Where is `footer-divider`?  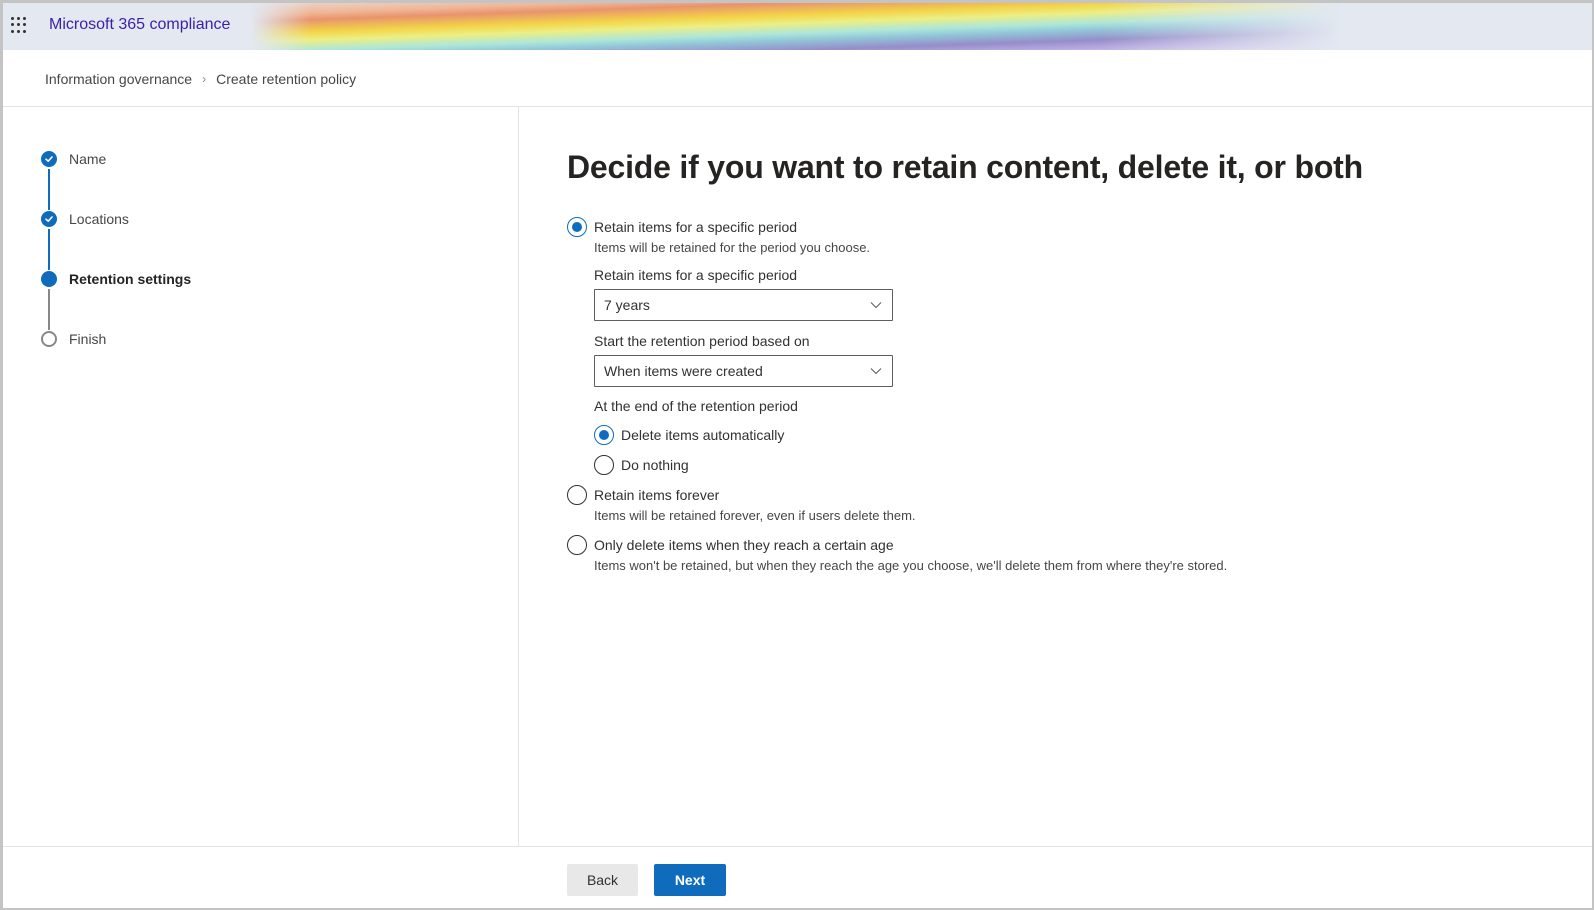
footer-divider is located at coordinates (797, 846).